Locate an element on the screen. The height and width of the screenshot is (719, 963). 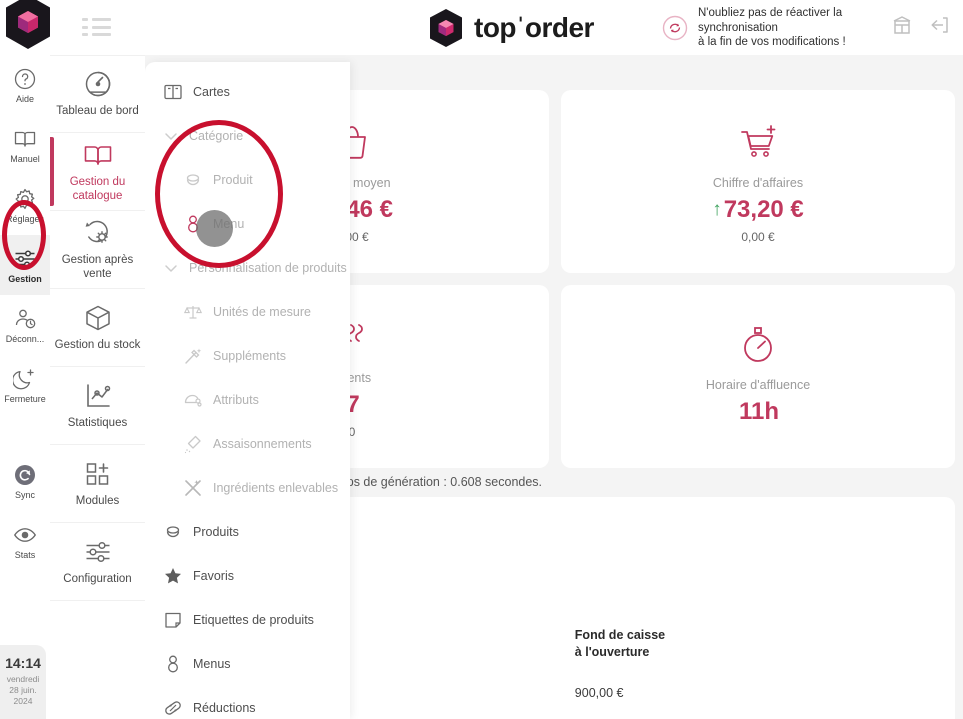
cards-icon is located at coordinates (173, 92).